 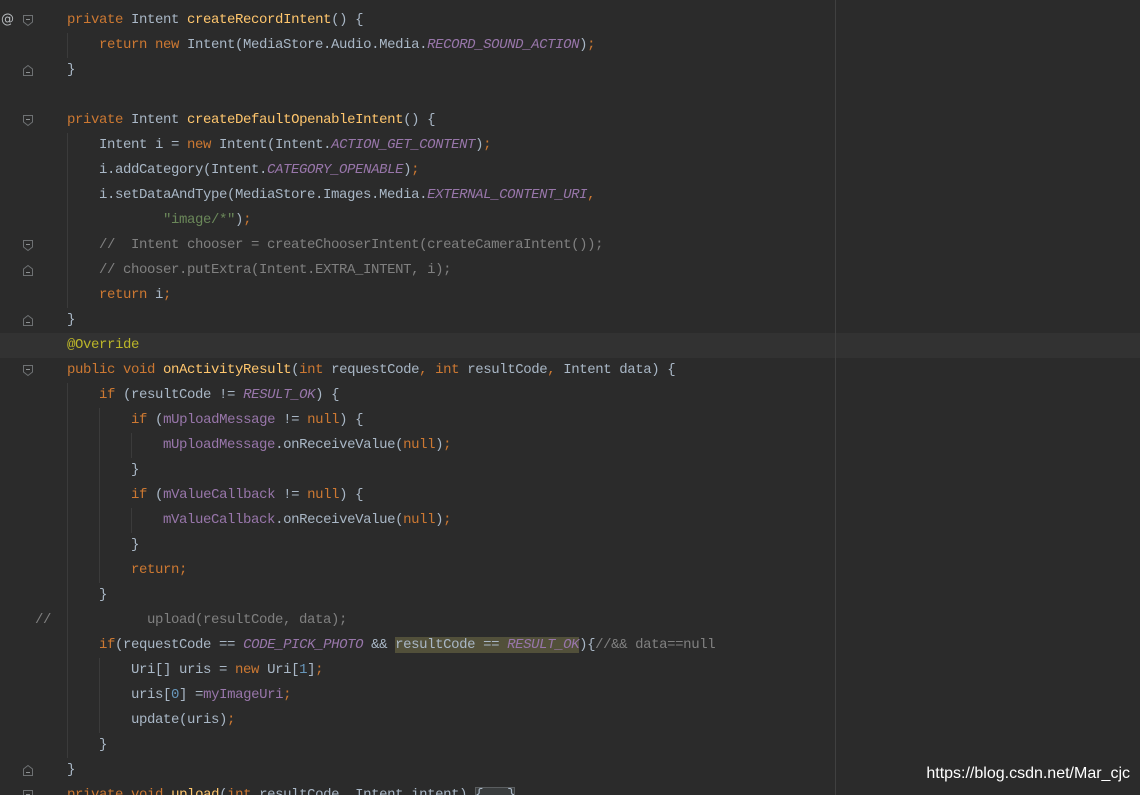 What do you see at coordinates (219, 445) in the screenshot?
I see `code-field: mUploadMessage` at bounding box center [219, 445].